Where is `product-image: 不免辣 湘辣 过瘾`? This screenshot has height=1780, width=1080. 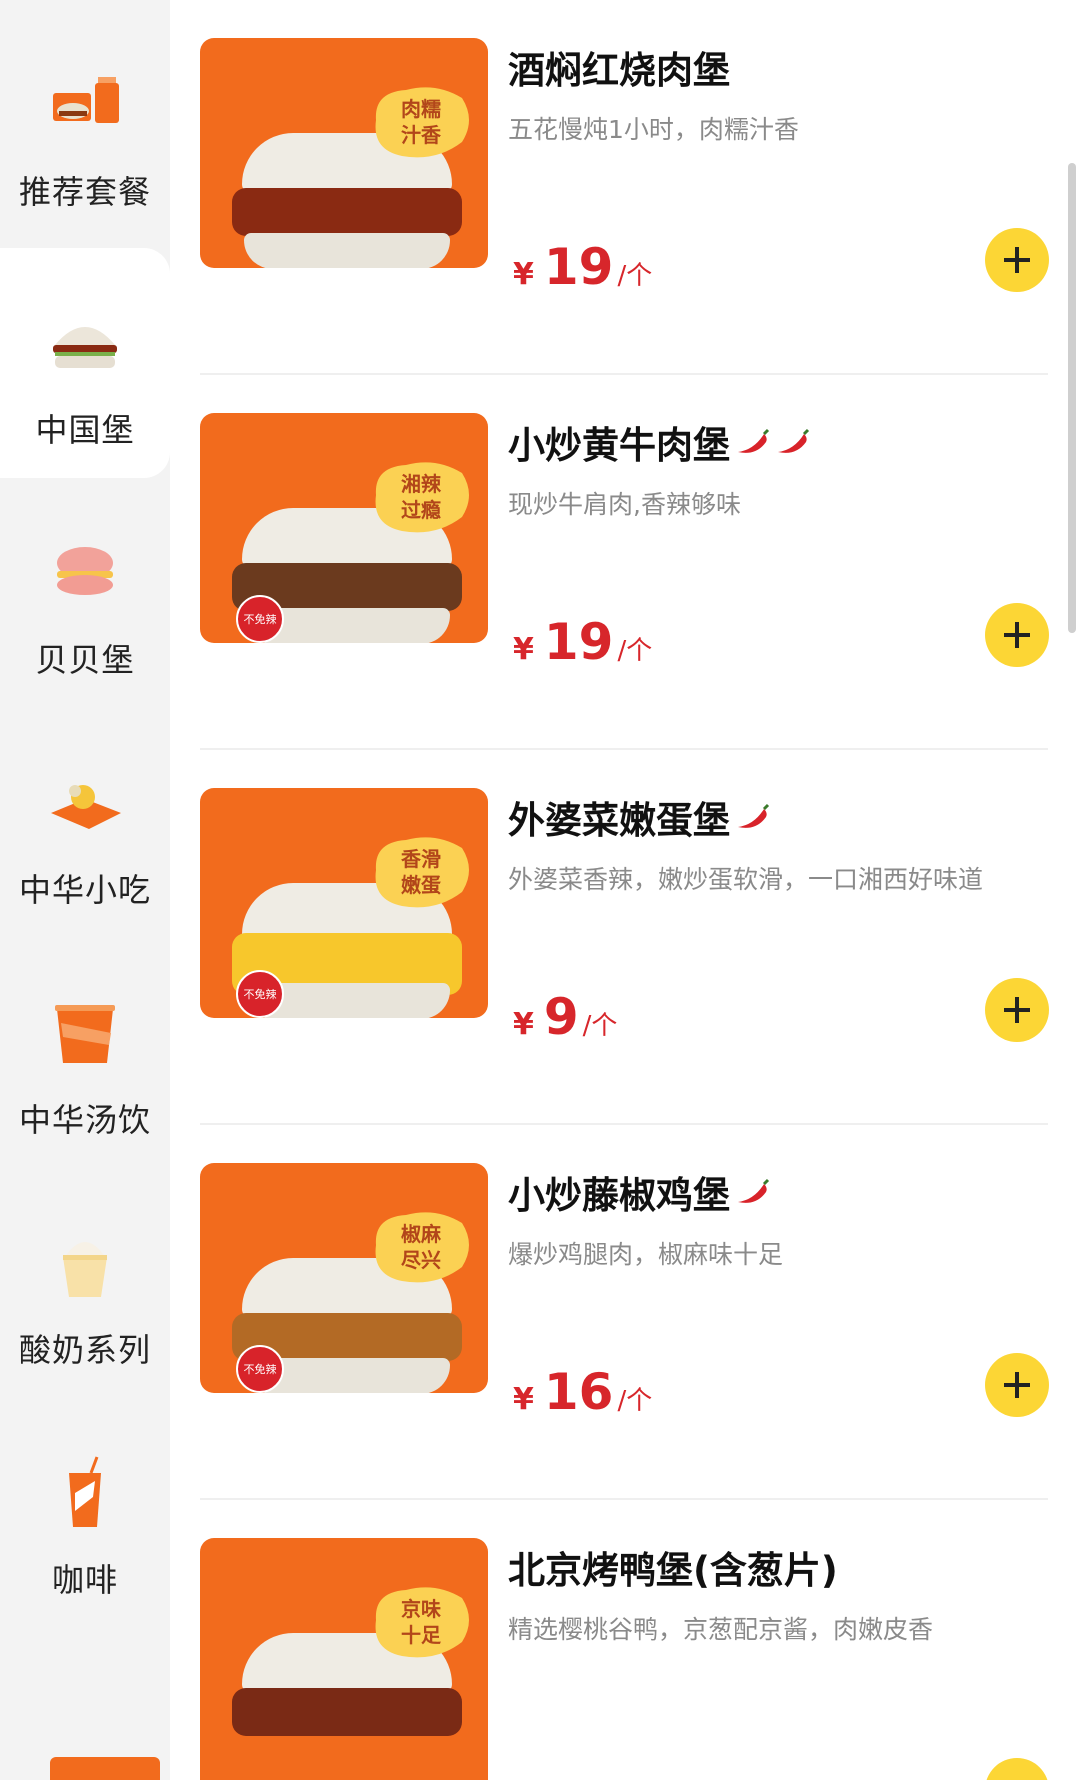
product-image: 不免辣 湘辣 过瘾 is located at coordinates (344, 528).